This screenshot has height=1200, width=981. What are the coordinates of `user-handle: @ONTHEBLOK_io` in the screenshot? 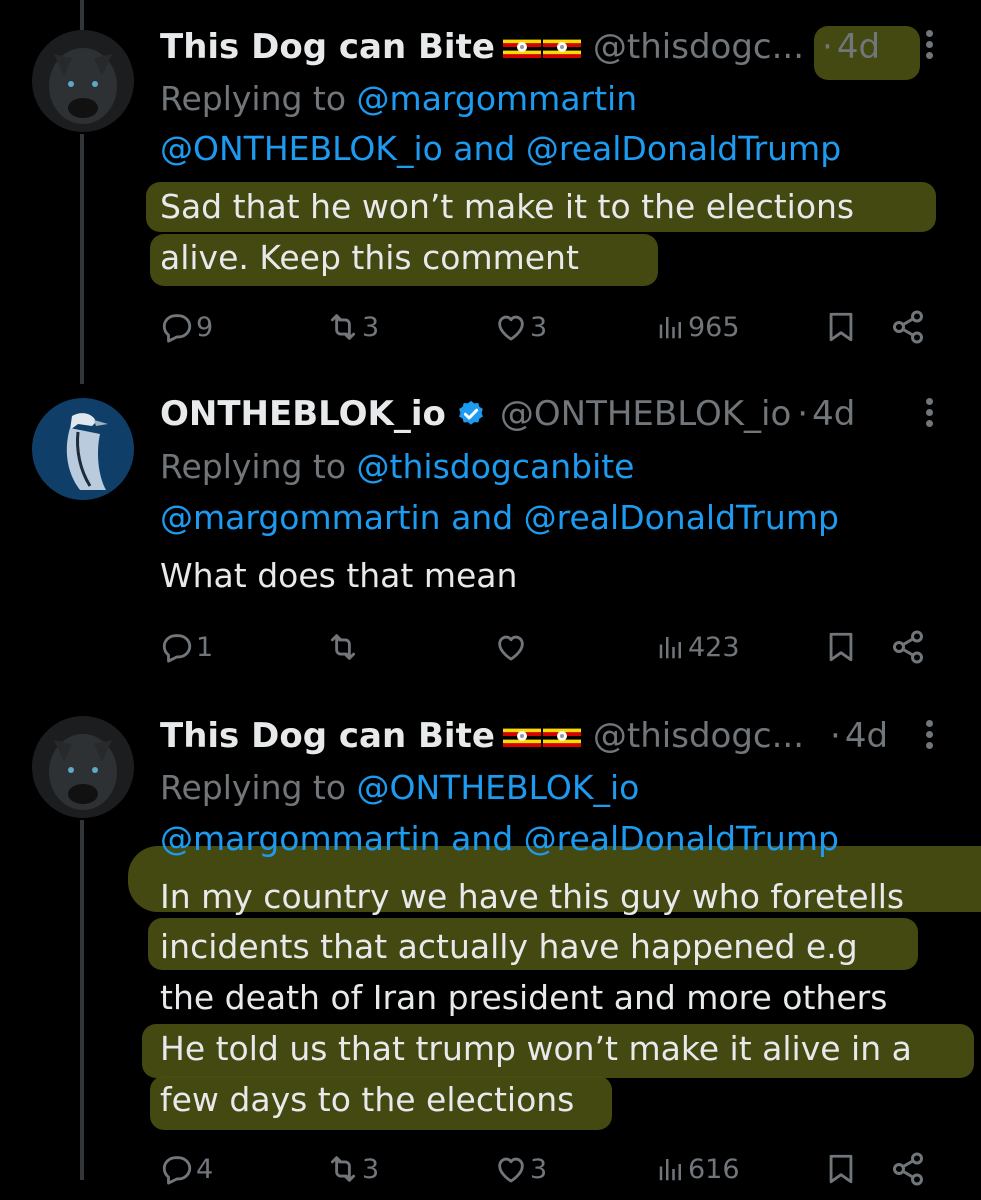 It's located at (645, 414).